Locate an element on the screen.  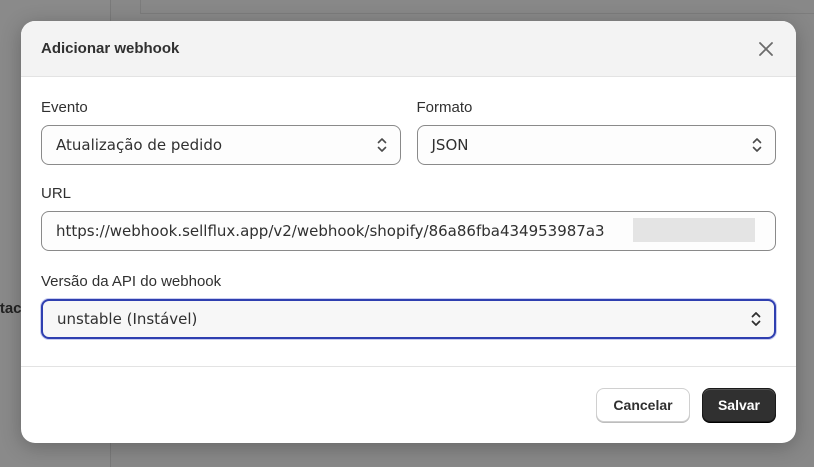
save-button: Salvar is located at coordinates (739, 405).